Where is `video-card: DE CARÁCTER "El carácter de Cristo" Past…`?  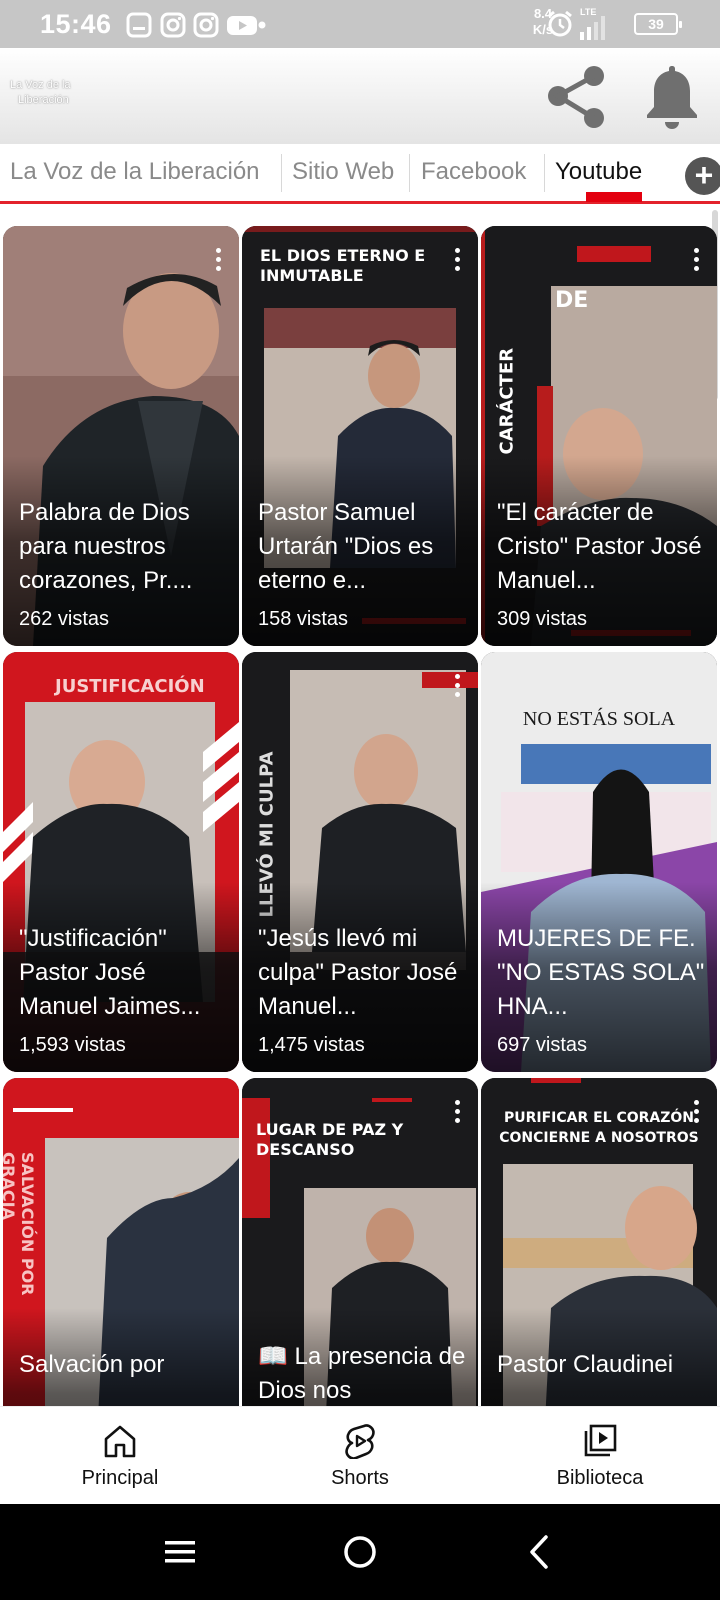 video-card: DE CARÁCTER "El carácter de Cristo" Past… is located at coordinates (599, 436).